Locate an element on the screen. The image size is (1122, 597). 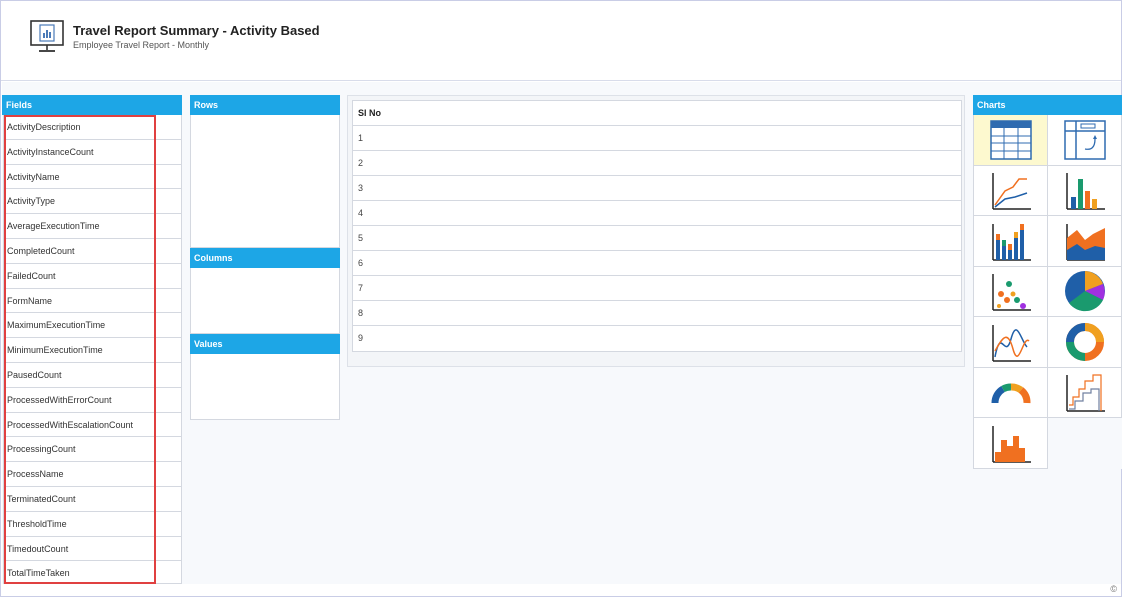
histogram-chart-icon is located at coordinates (1011, 444).